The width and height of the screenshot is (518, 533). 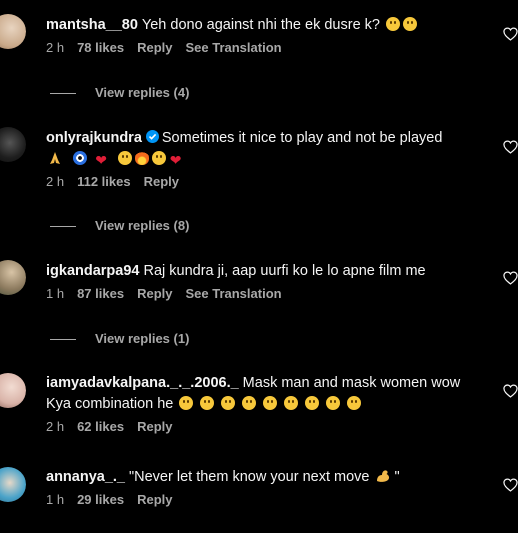 What do you see at coordinates (261, 181) in the screenshot?
I see `comment-meta: 2 h 112 likes Reply` at bounding box center [261, 181].